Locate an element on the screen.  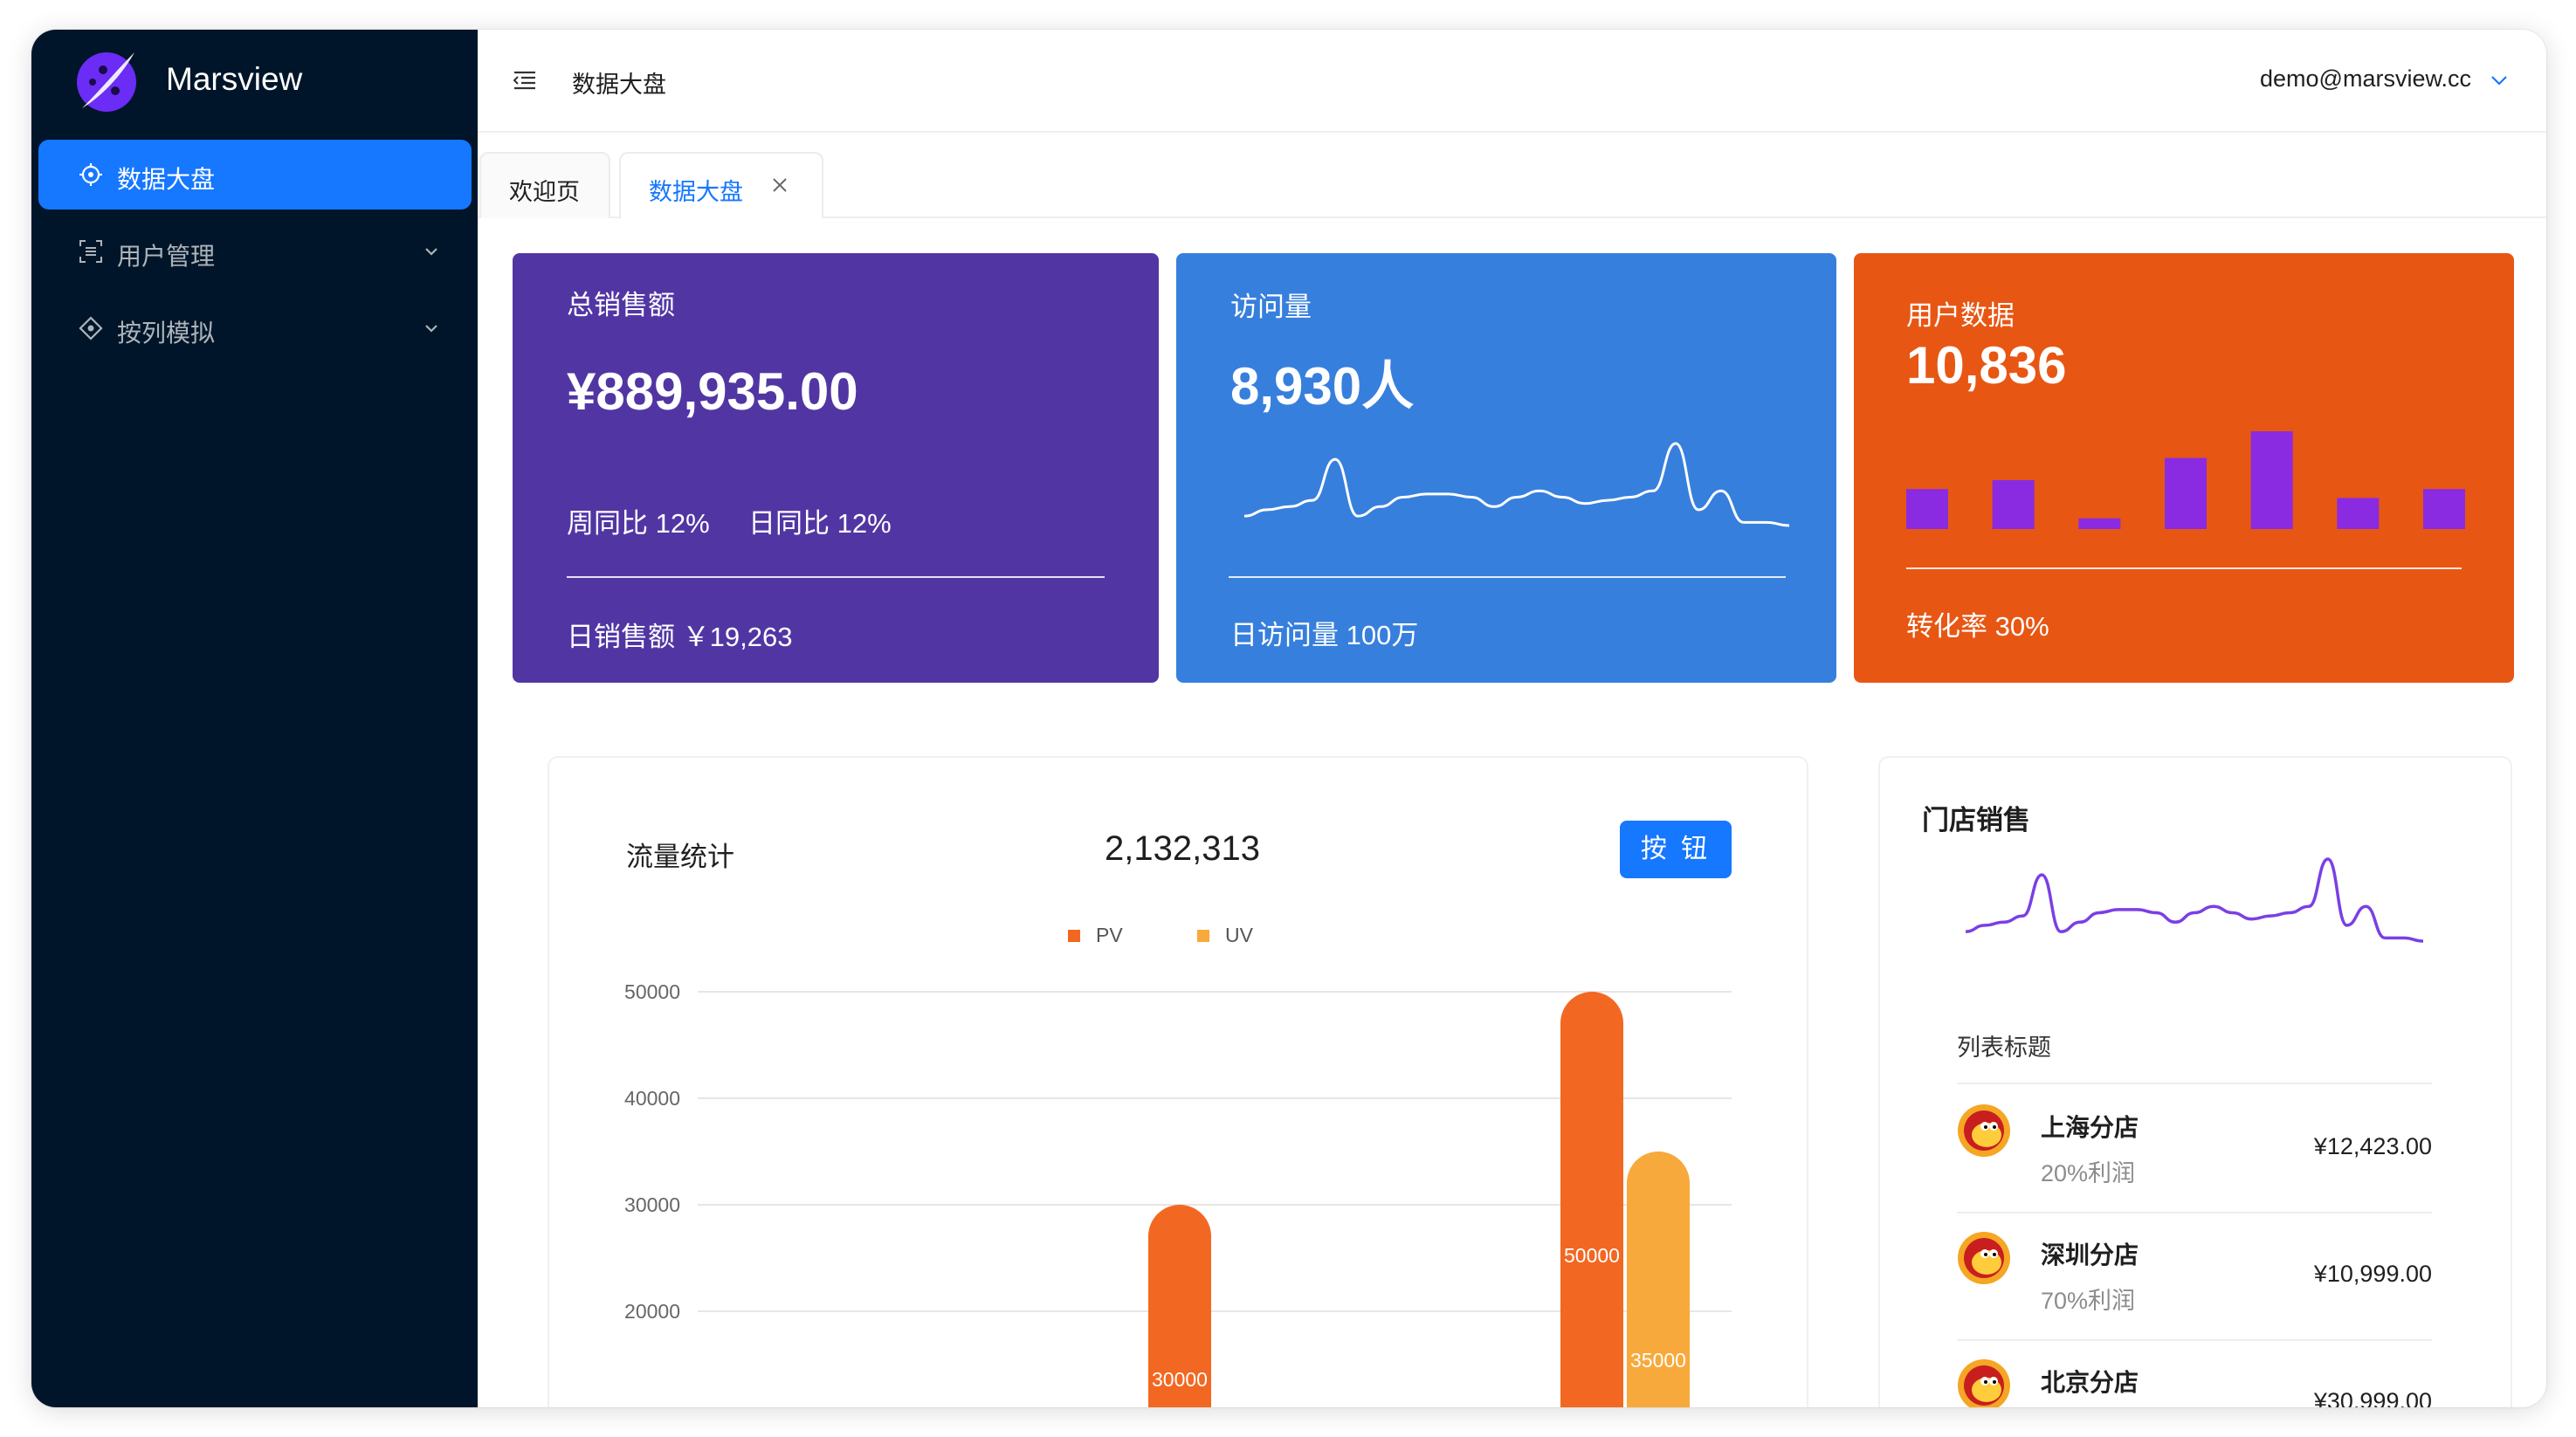
traffic-bar-chart: 50000 40000 30000 20000 30000 50000 35000 is located at coordinates (1178, 1194).